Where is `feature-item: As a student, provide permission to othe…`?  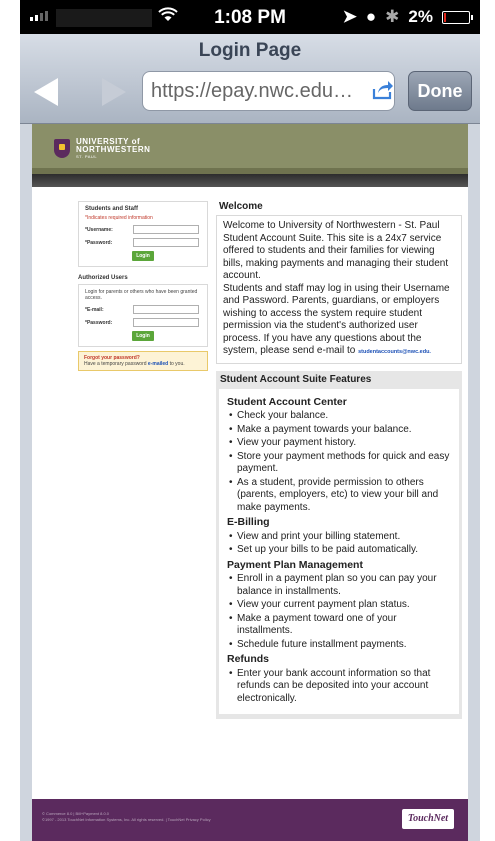
feature-item: As a student, provide permission to othe… is located at coordinates (339, 496).